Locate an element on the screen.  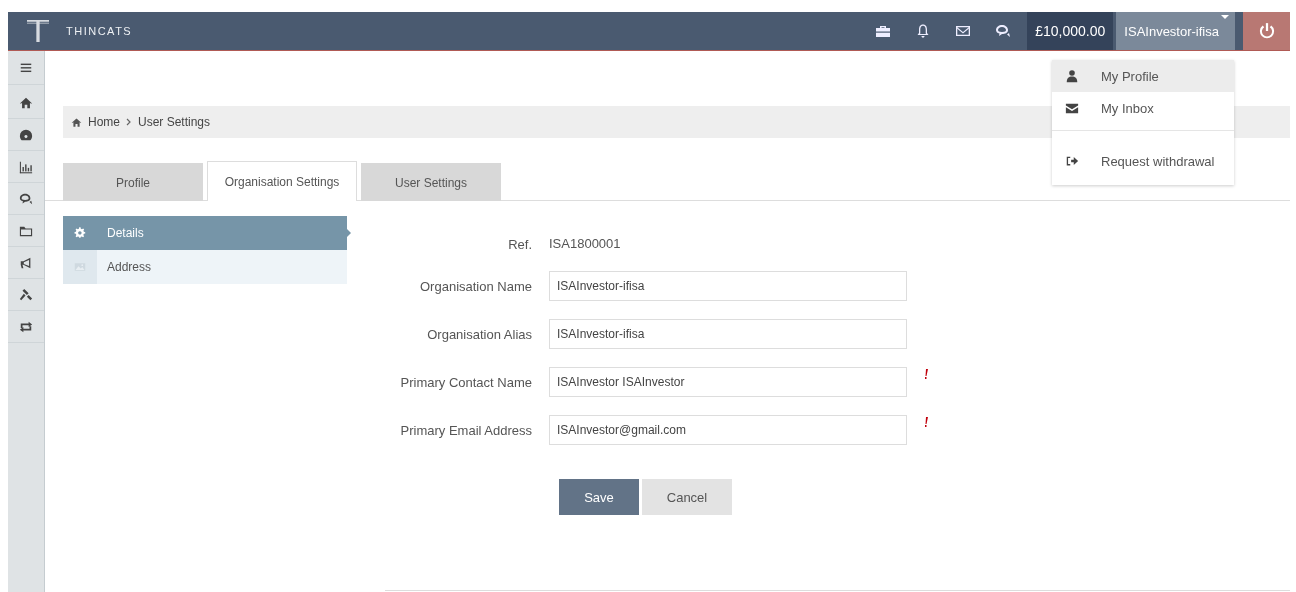
bar-chart-icon is located at coordinates (26, 166).